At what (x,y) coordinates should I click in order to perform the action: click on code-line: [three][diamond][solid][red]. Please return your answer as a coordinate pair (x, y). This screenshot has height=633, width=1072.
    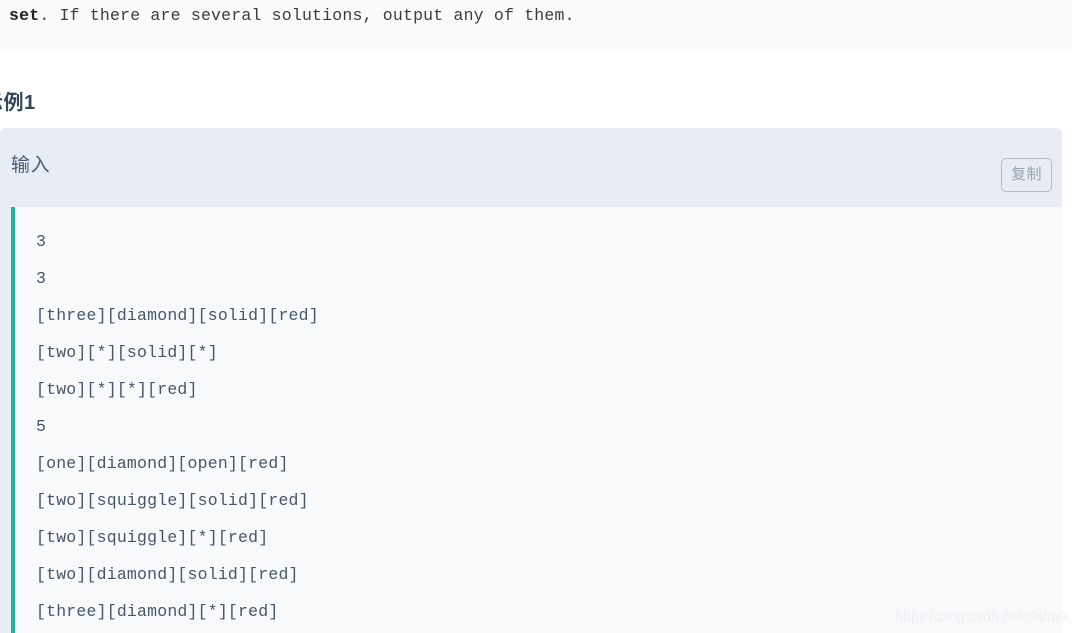
    Looking at the image, I should click on (177, 315).